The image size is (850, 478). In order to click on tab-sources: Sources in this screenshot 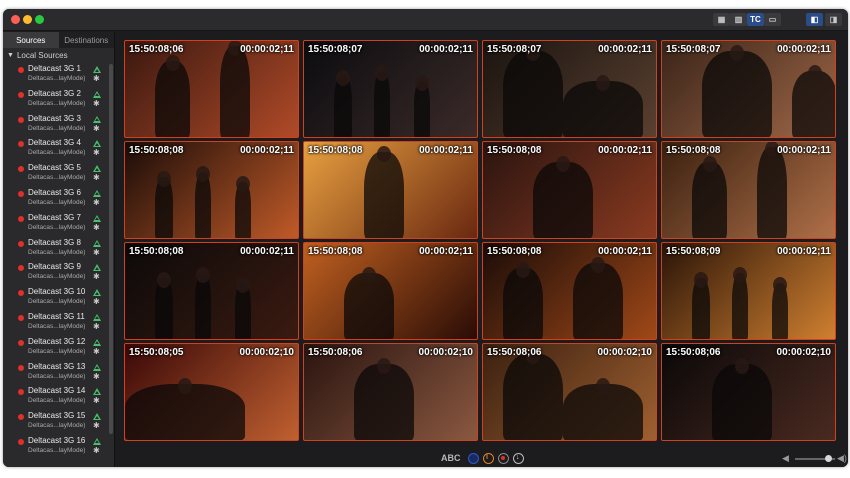, I will do `click(31, 40)`.